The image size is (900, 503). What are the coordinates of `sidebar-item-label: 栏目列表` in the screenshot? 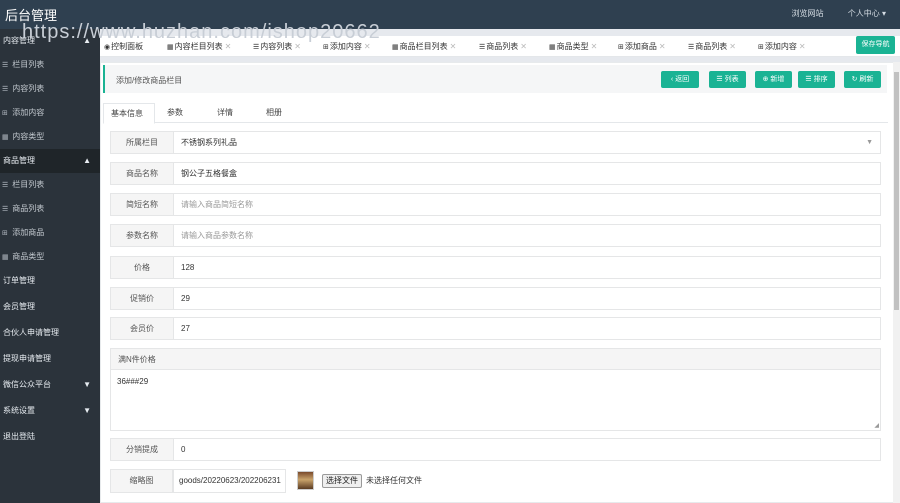 It's located at (28, 64).